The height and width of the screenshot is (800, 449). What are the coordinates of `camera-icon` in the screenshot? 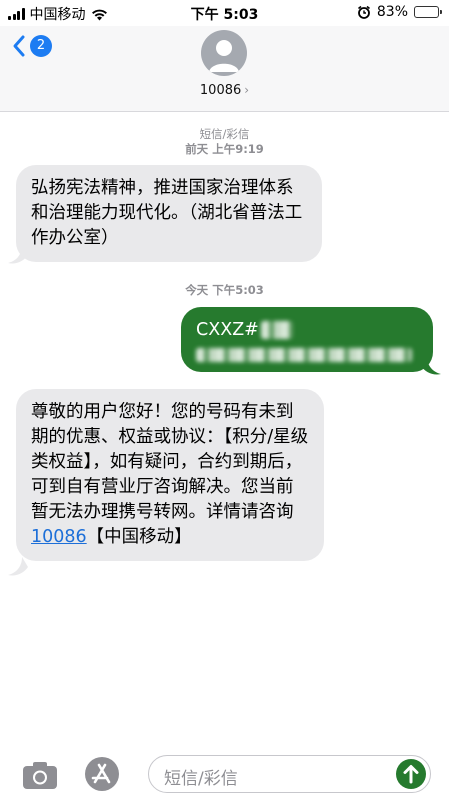 It's located at (40, 775).